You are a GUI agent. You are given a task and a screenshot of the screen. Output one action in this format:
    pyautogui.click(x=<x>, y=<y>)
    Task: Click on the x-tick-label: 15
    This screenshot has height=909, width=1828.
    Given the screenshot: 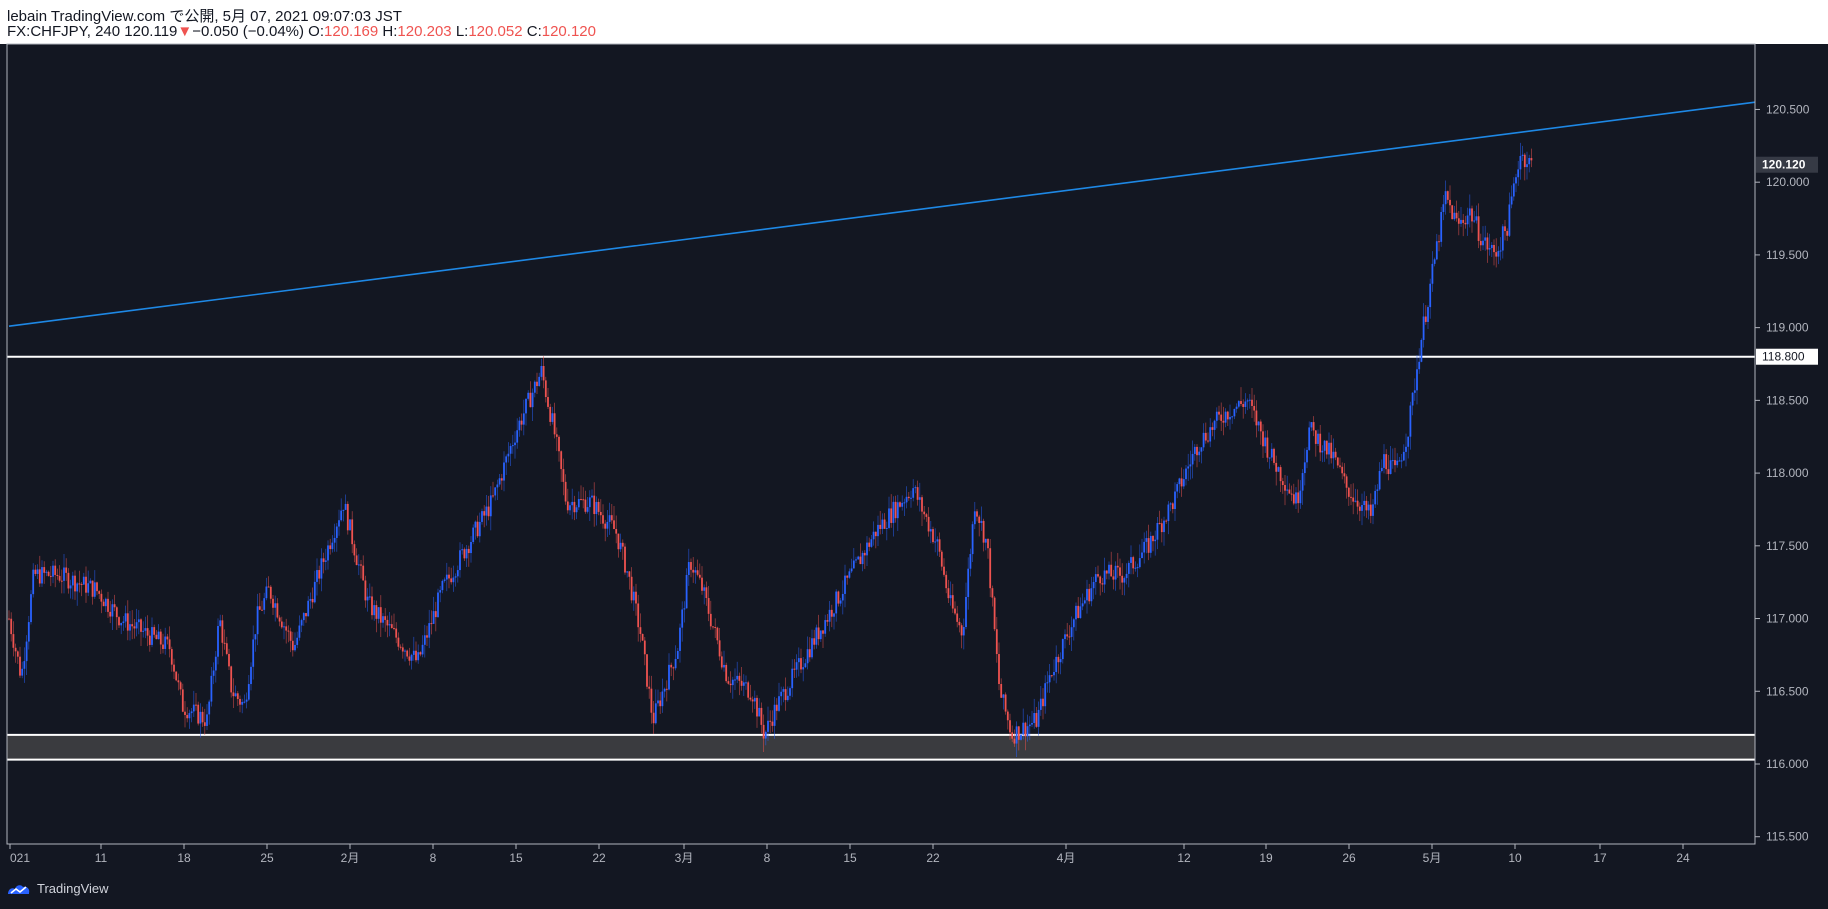 What is the action you would take?
    pyautogui.click(x=516, y=858)
    